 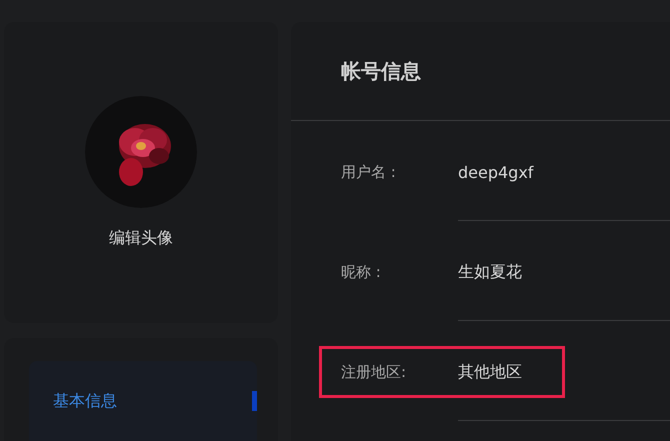 What do you see at coordinates (381, 71) in the screenshot?
I see `panel-title: 帐号信息` at bounding box center [381, 71].